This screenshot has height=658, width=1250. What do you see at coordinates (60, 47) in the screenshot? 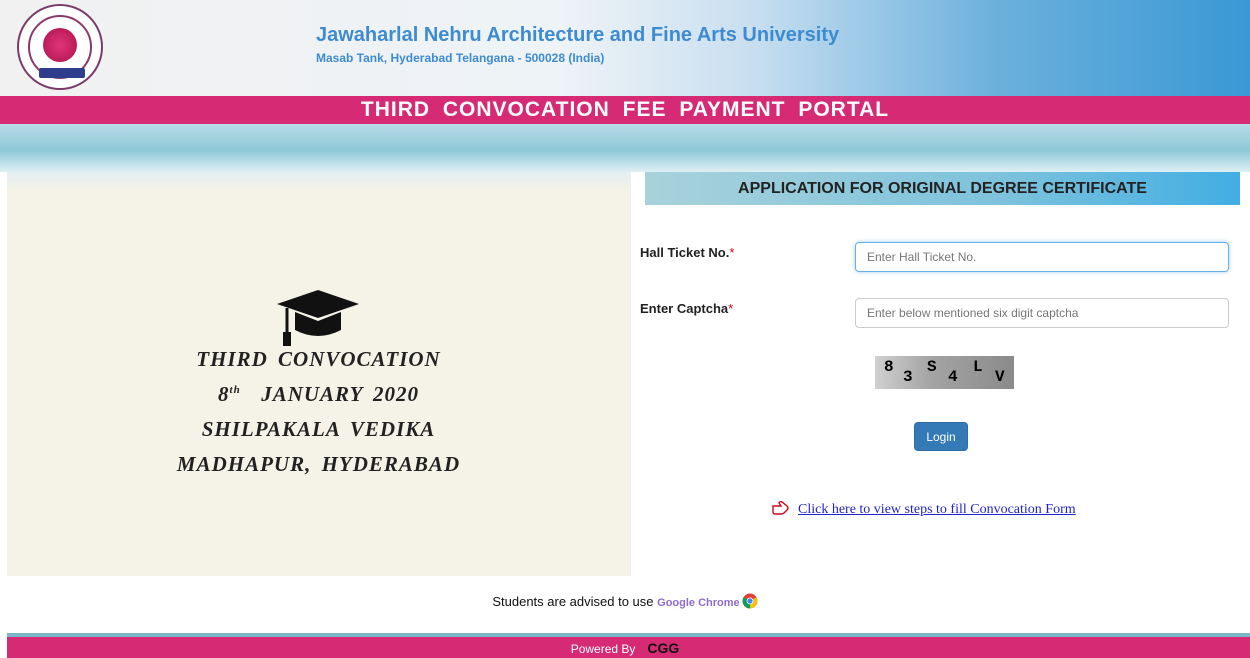
I see `university-seal-icon` at bounding box center [60, 47].